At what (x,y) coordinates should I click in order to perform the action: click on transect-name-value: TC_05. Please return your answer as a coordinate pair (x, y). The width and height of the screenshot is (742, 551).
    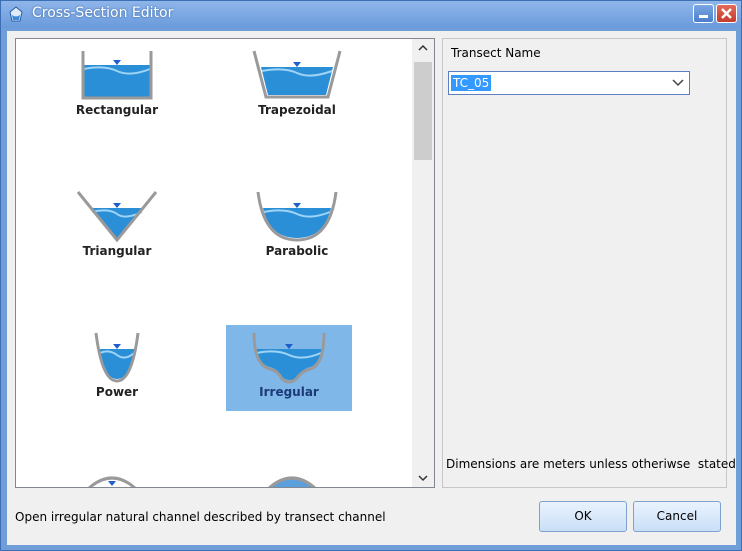
    Looking at the image, I should click on (471, 83).